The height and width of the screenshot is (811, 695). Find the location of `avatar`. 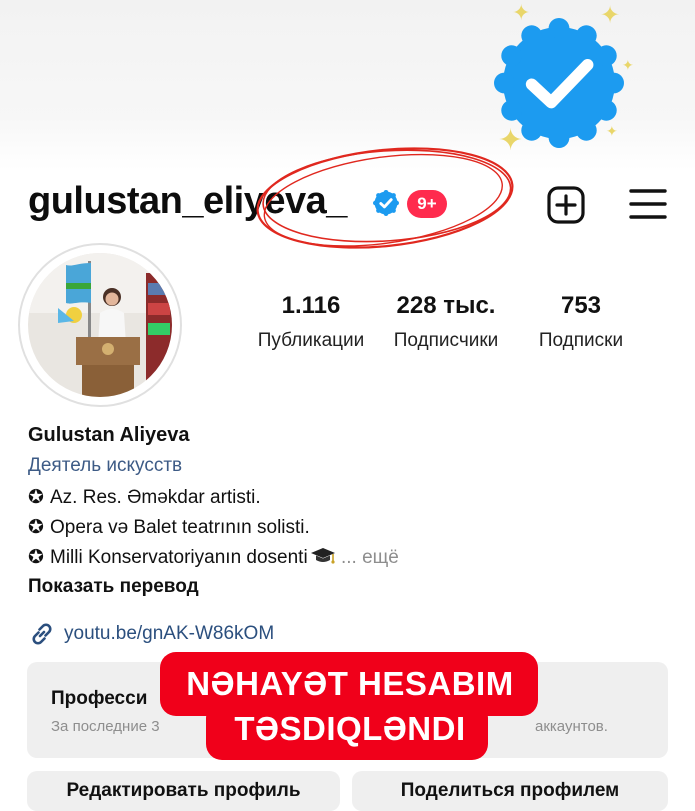

avatar is located at coordinates (100, 325).